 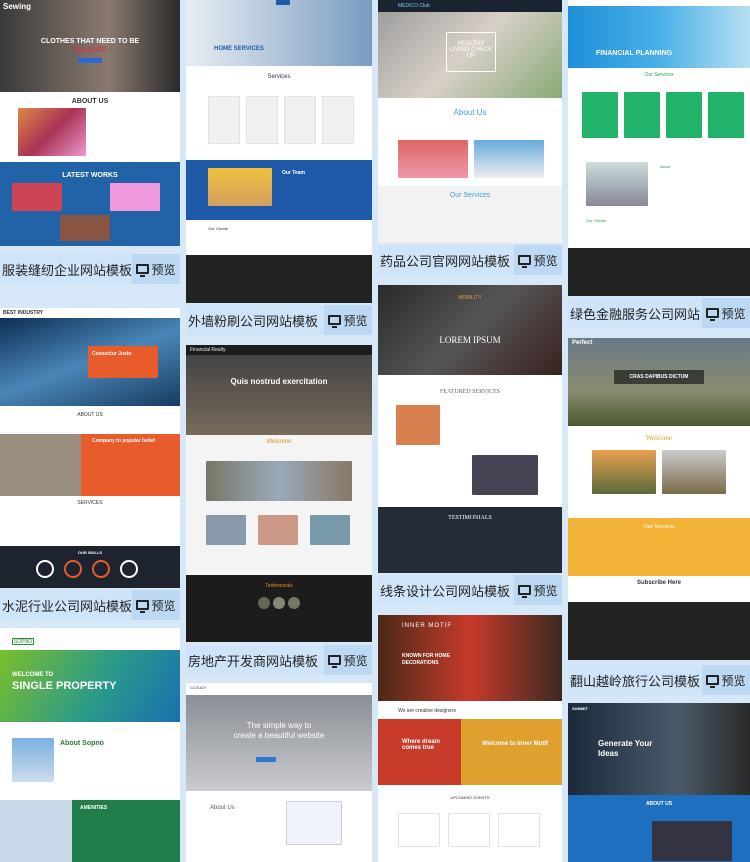 I want to click on hero-text: FINANCIAL PLANNING, so click(x=634, y=53).